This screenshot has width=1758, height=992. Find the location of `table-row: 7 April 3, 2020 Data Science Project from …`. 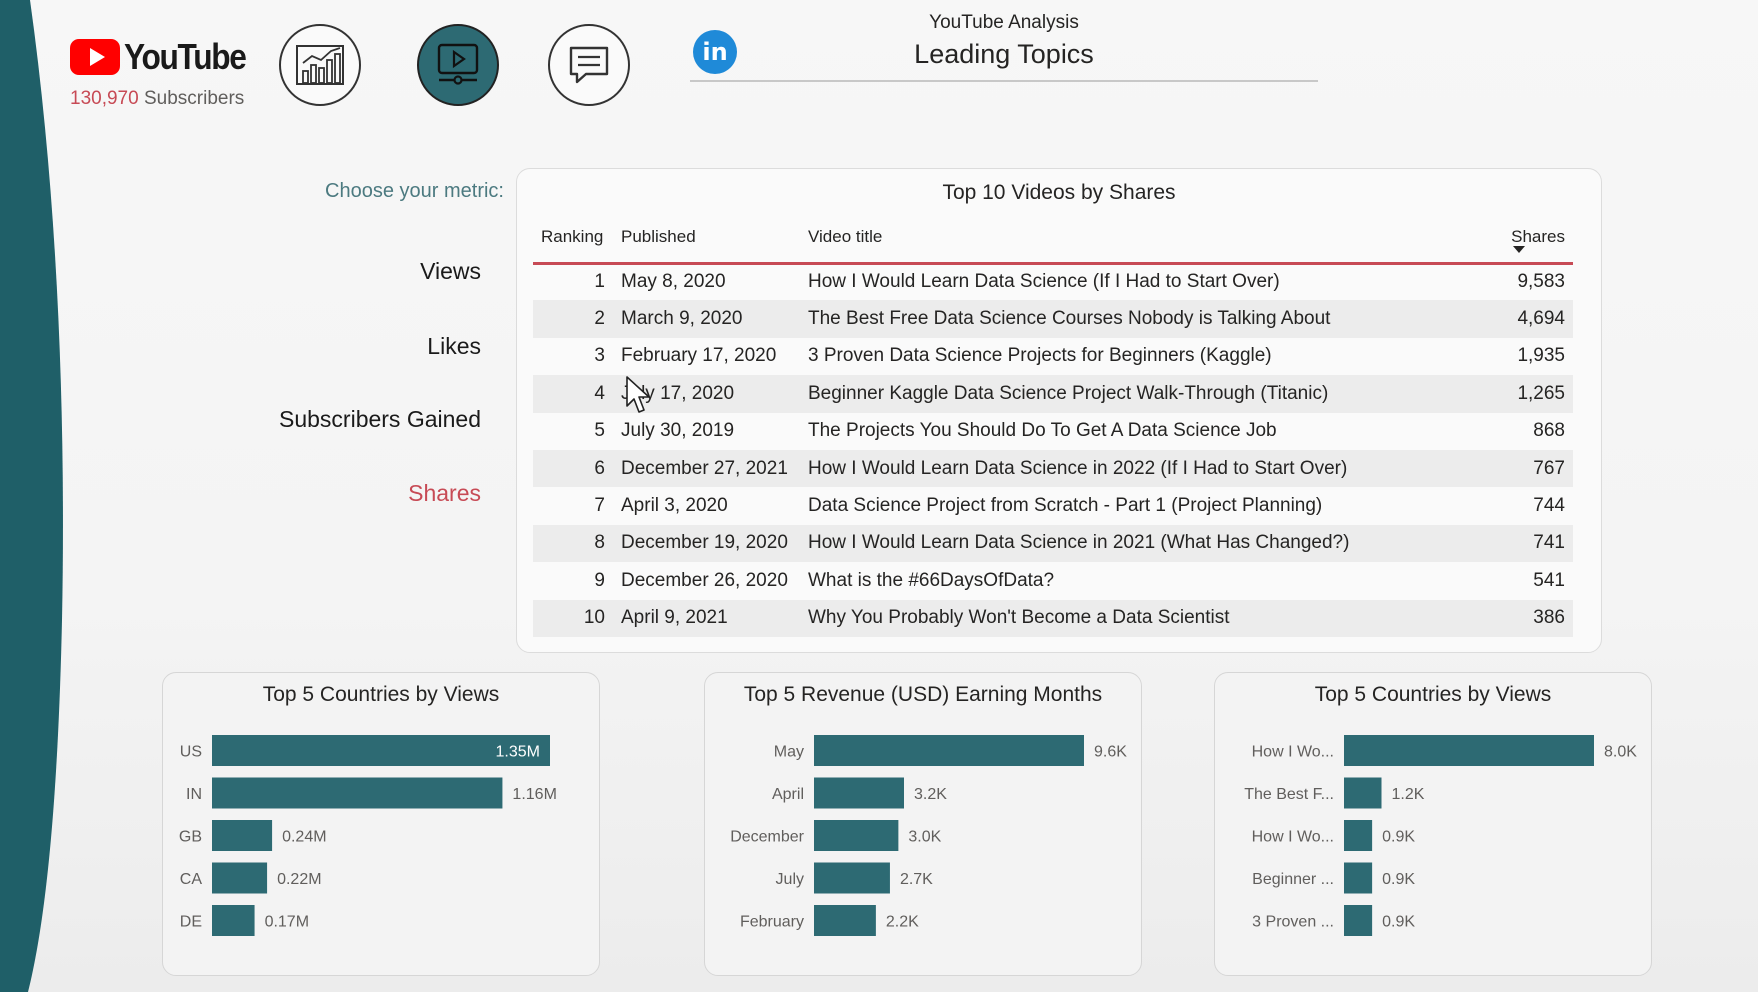

table-row: 7 April 3, 2020 Data Science Project from … is located at coordinates (1053, 505).